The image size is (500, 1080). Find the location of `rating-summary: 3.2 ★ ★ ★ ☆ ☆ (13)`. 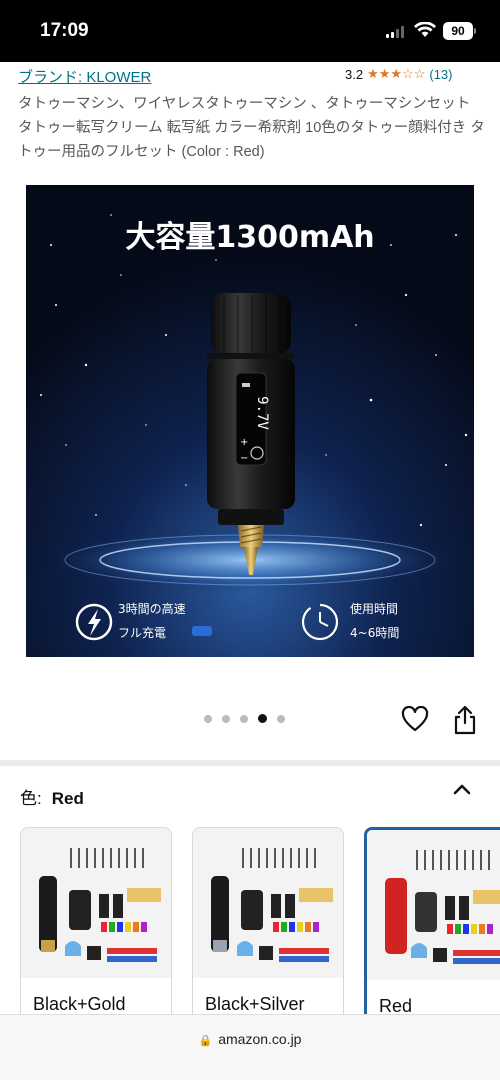

rating-summary: 3.2 ★ ★ ★ ☆ ☆ (13) is located at coordinates (398, 74).